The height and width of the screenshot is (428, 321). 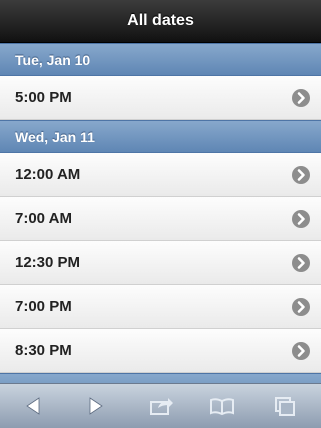 I want to click on forward-arrow-icon, so click(x=96, y=406).